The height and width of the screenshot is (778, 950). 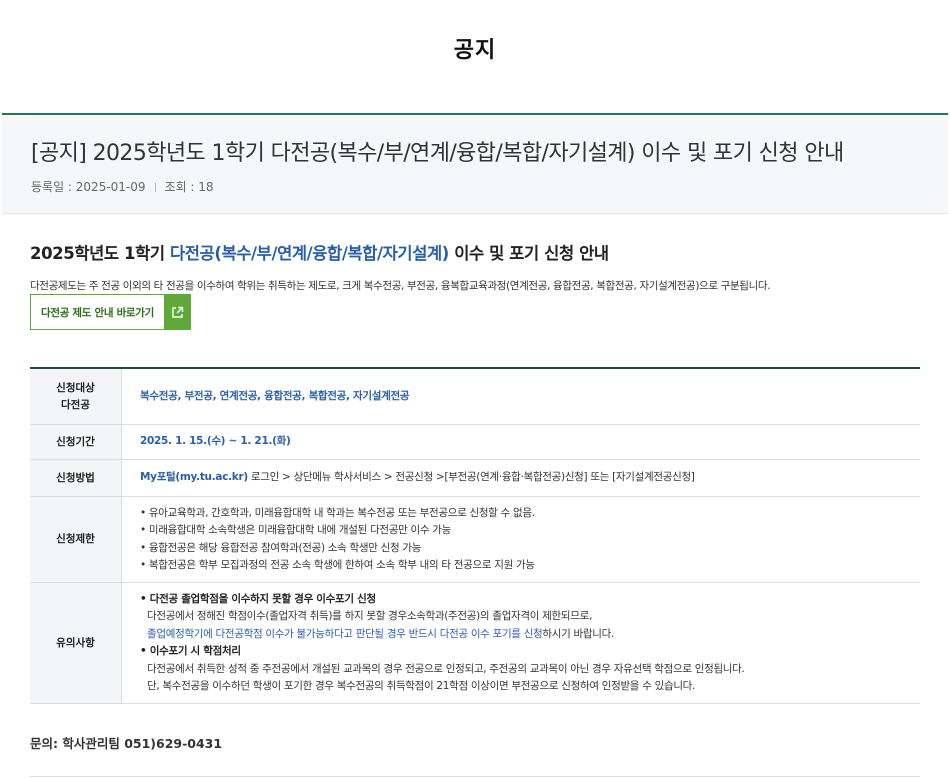 I want to click on method-header: 신청방법, so click(x=76, y=478).